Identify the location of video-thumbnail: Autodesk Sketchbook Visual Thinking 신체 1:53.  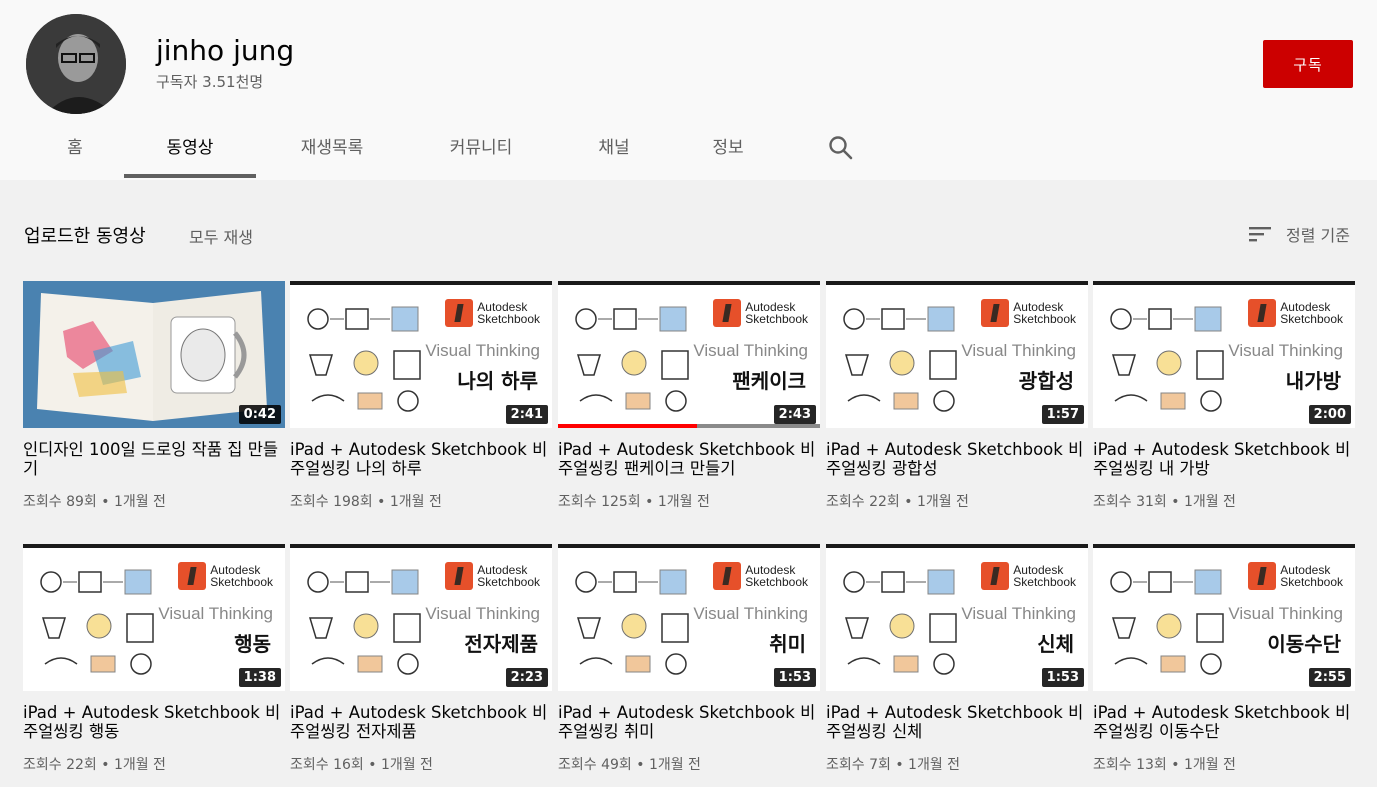
(957, 617).